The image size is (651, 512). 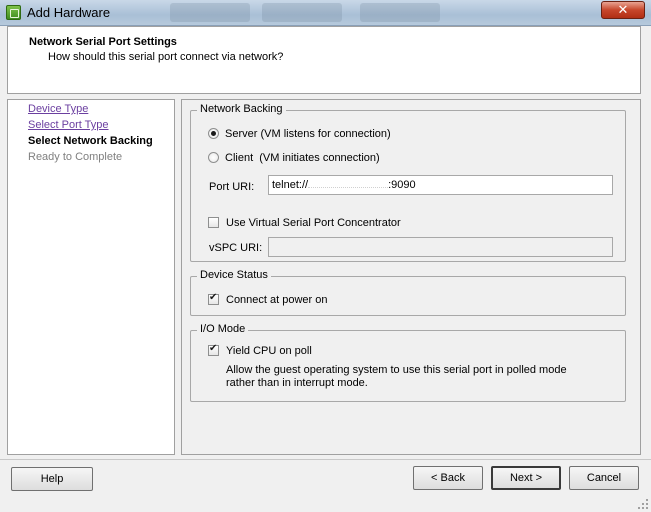 What do you see at coordinates (236, 248) in the screenshot?
I see `vspc-uri-label: vSPC URI:` at bounding box center [236, 248].